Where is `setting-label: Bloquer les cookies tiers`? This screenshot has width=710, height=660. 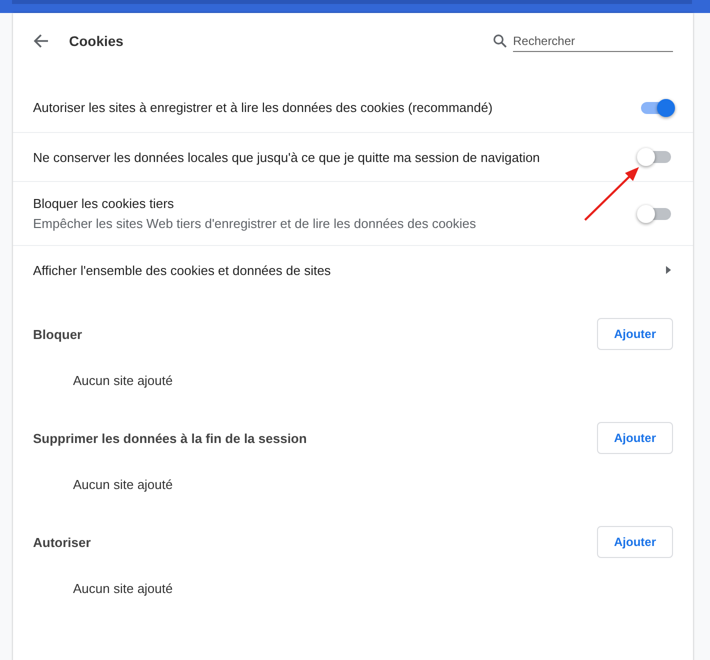 setting-label: Bloquer les cookies tiers is located at coordinates (104, 203).